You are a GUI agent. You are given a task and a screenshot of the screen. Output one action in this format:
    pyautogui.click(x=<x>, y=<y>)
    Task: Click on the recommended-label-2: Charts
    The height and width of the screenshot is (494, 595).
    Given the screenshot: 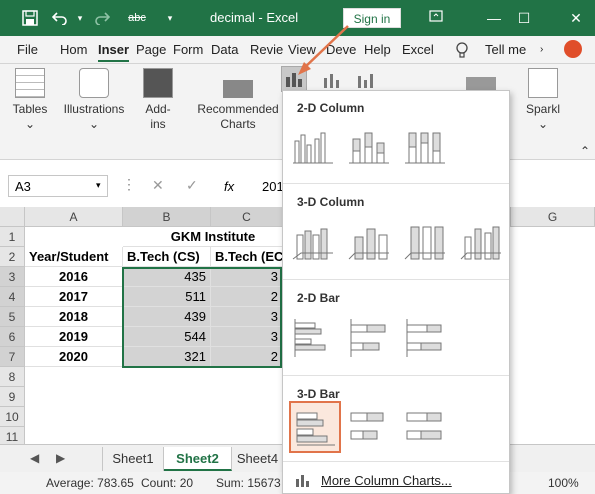 What is the action you would take?
    pyautogui.click(x=238, y=124)
    